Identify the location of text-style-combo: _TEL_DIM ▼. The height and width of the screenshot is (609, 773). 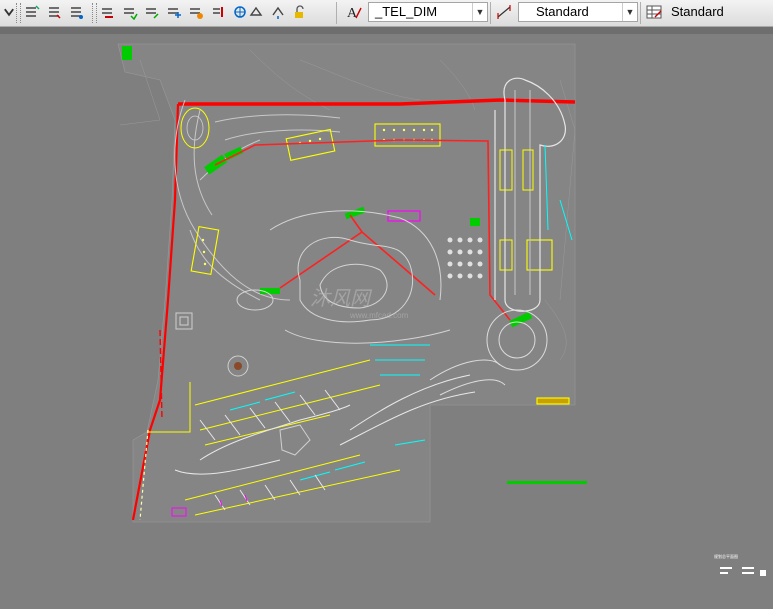
(428, 12).